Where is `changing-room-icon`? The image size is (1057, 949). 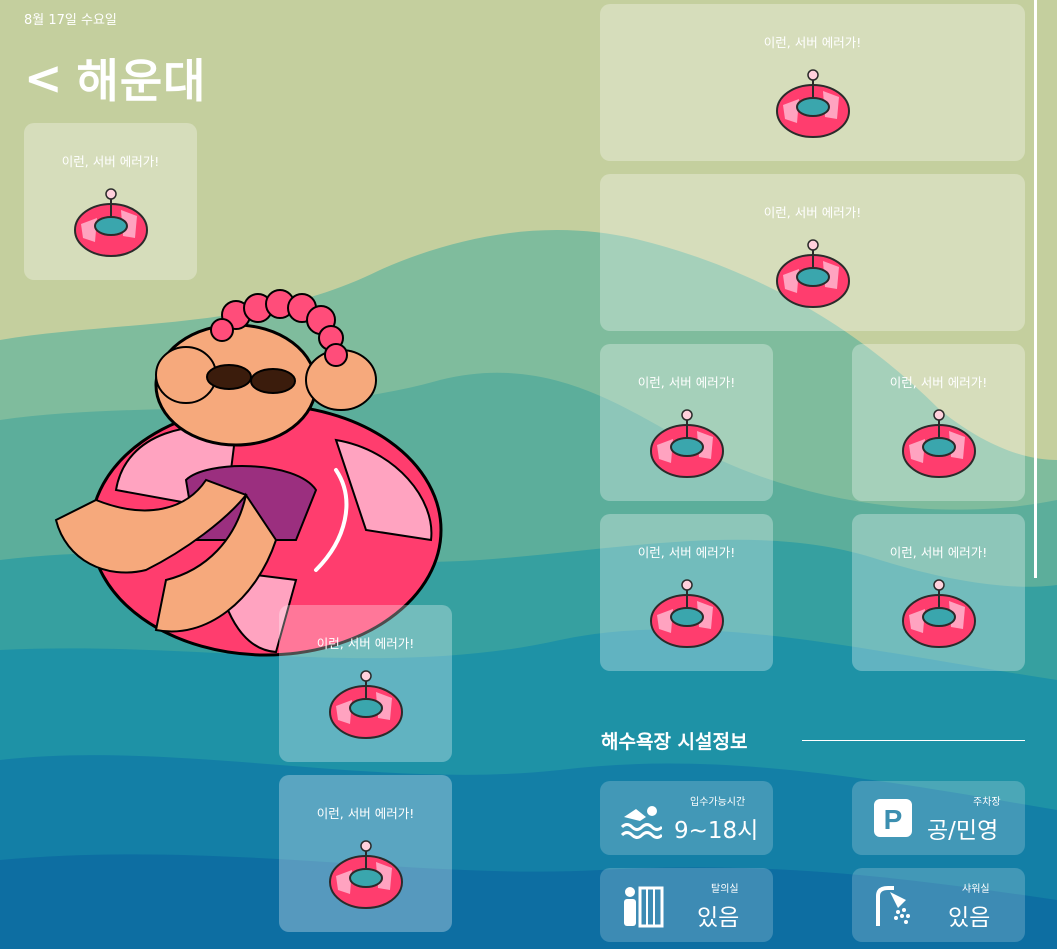
changing-room-icon is located at coordinates (644, 907).